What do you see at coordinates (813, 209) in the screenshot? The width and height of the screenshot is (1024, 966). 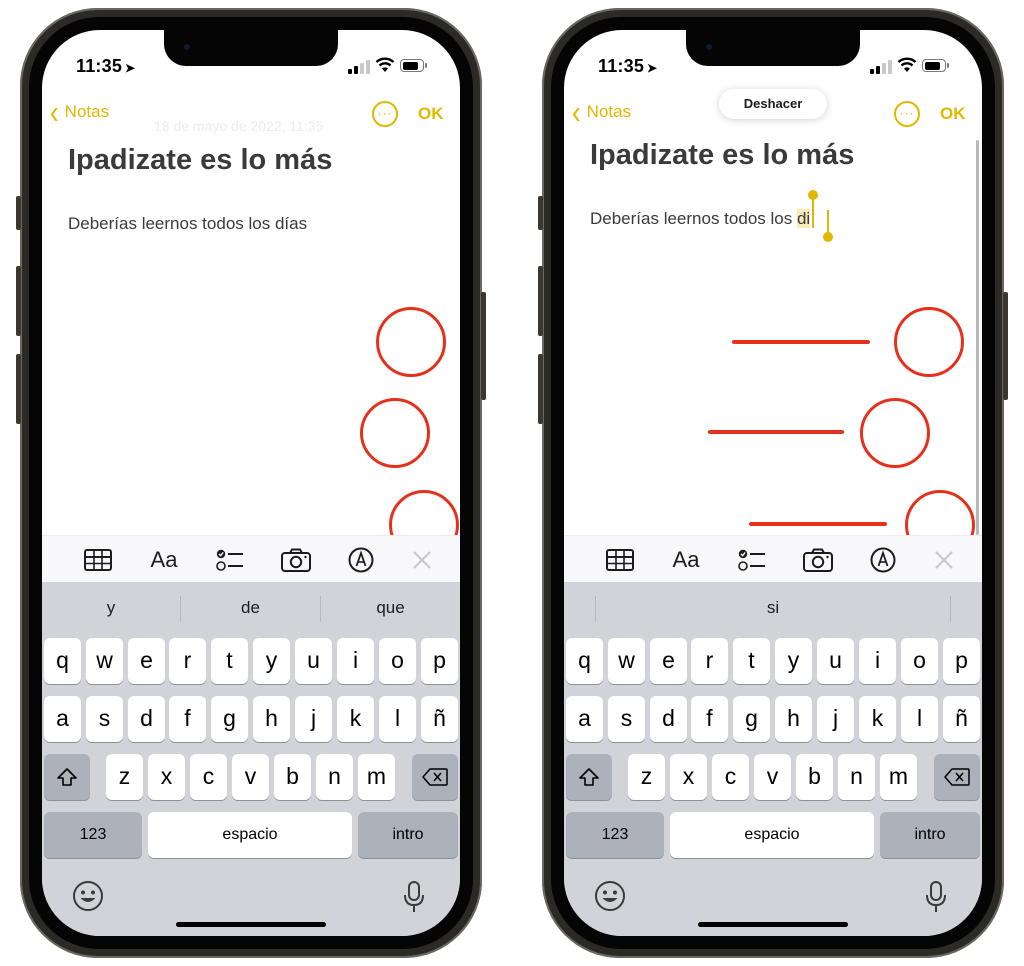 I see `selection-start-handle` at bounding box center [813, 209].